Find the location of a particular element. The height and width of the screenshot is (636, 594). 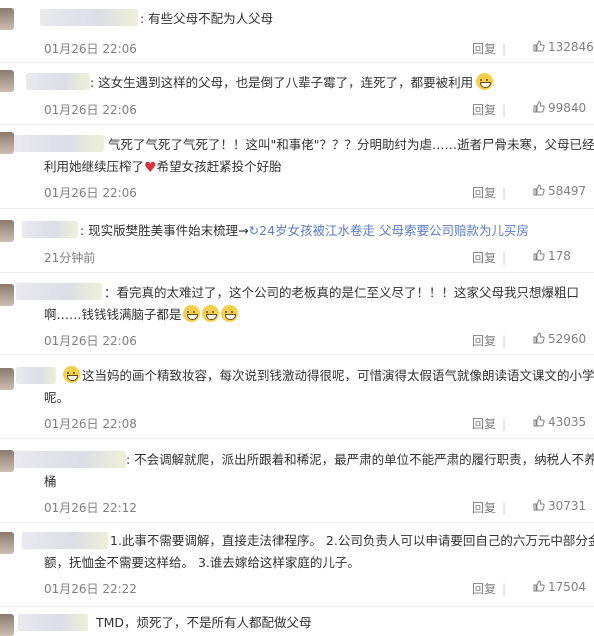

comment-text: ：看完真的太难过了，这个公司的老板真的是仁至义尽了！！！这家父母我只想爆粗口 is located at coordinates (342, 292).